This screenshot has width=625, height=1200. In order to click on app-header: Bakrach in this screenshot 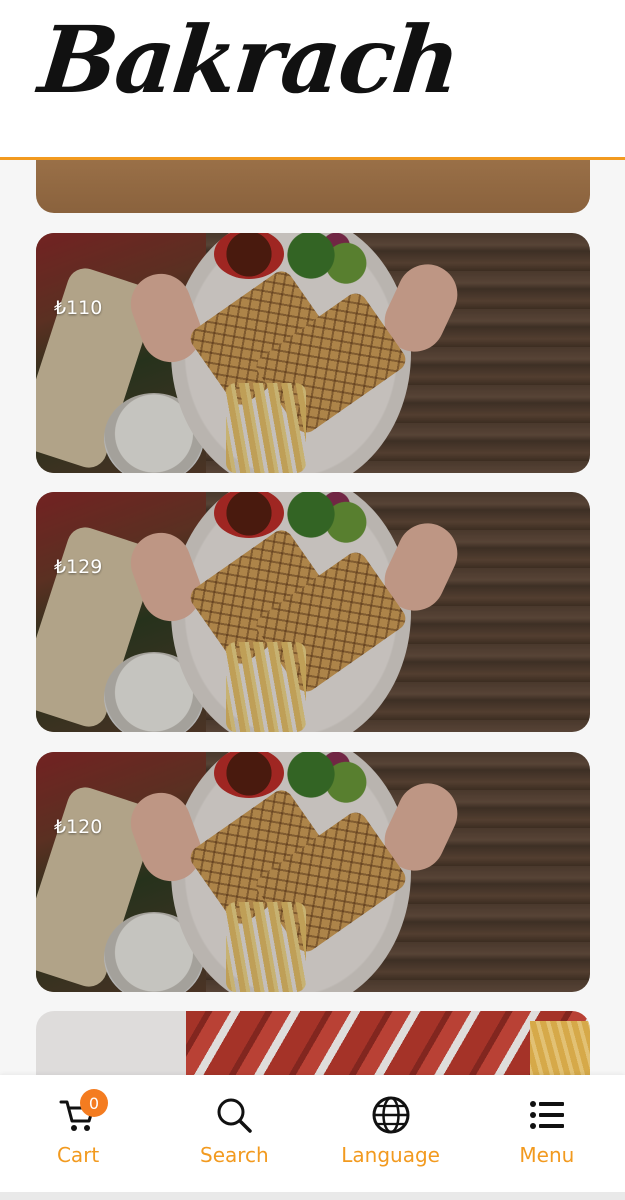, I will do `click(312, 80)`.